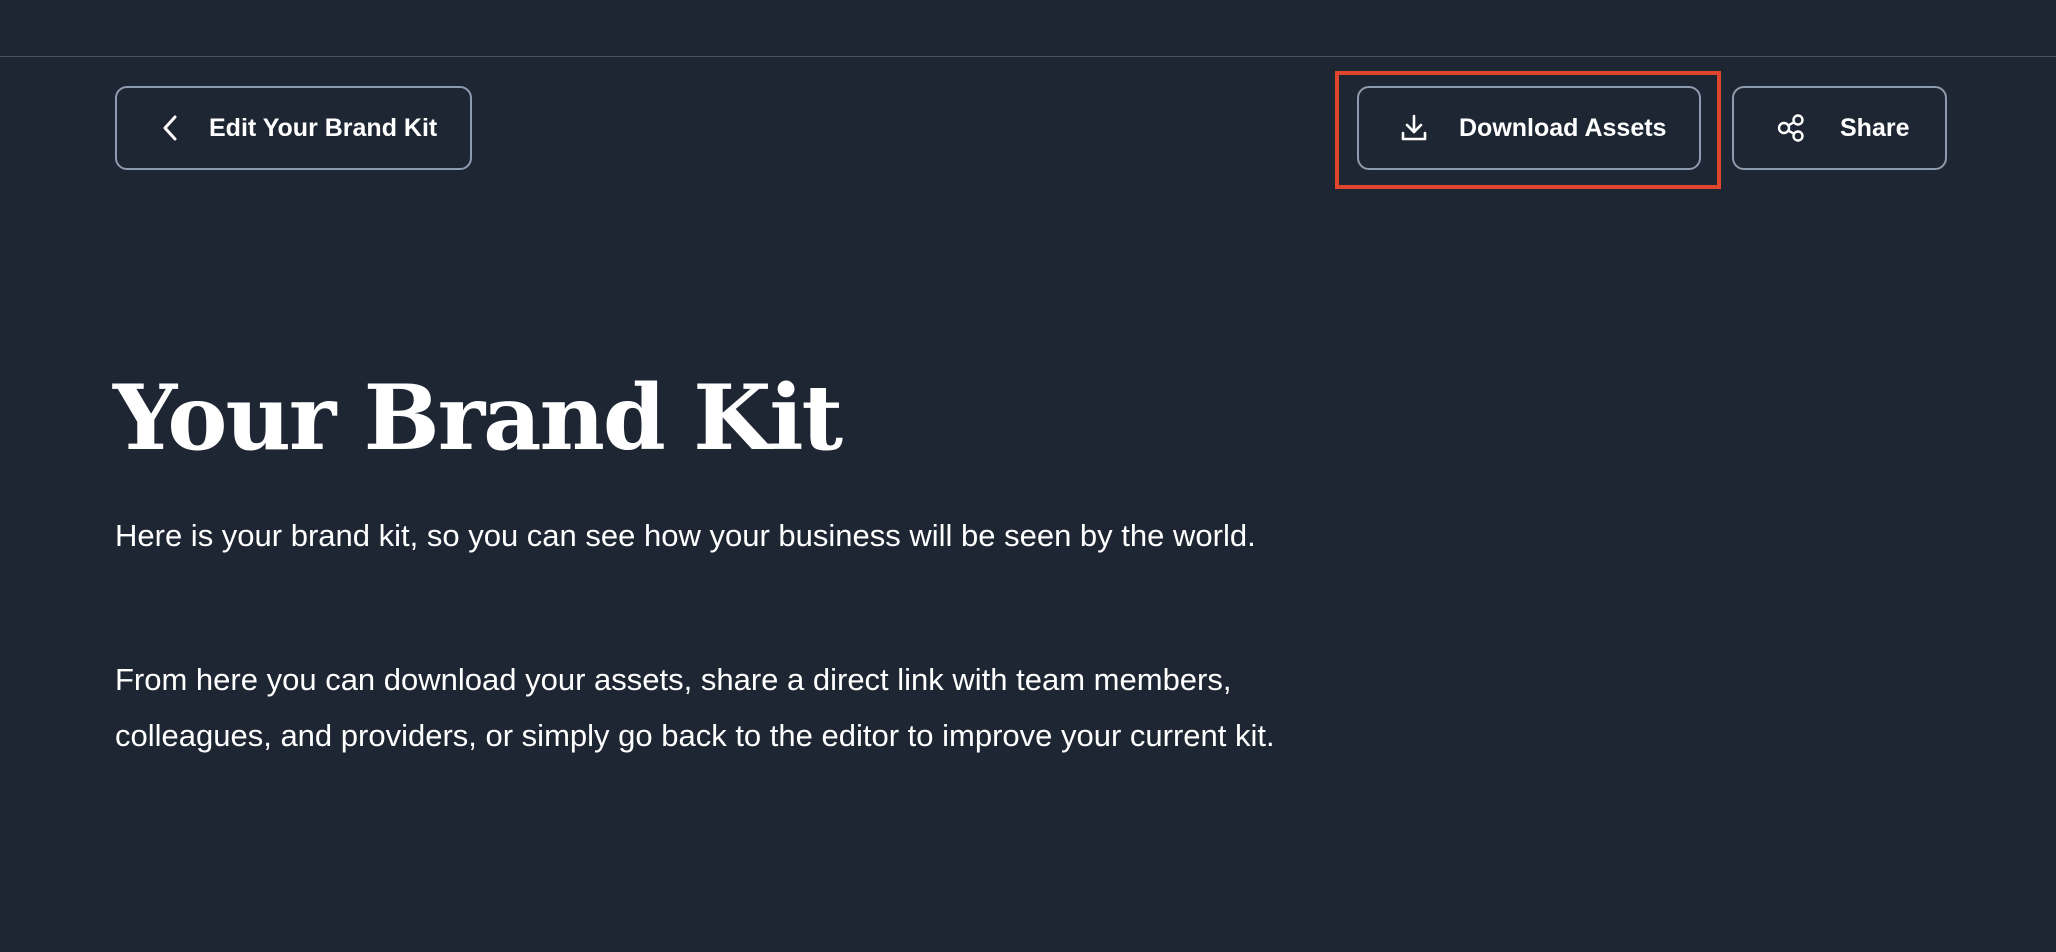 The height and width of the screenshot is (952, 2056). I want to click on page-title: Your Brand Kit, so click(478, 418).